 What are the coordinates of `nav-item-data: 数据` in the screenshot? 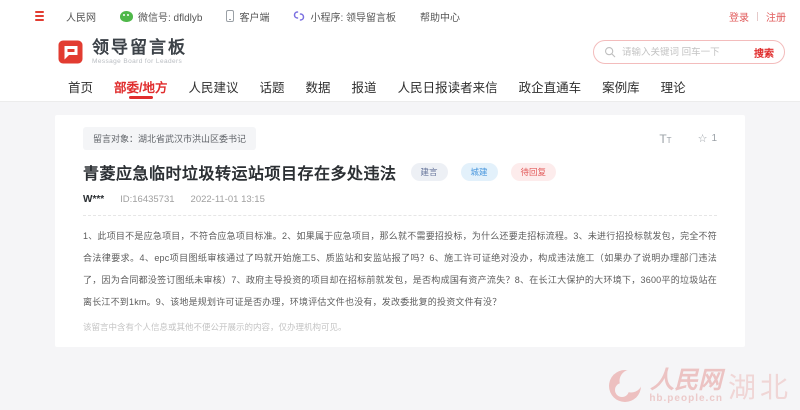 It's located at (318, 86).